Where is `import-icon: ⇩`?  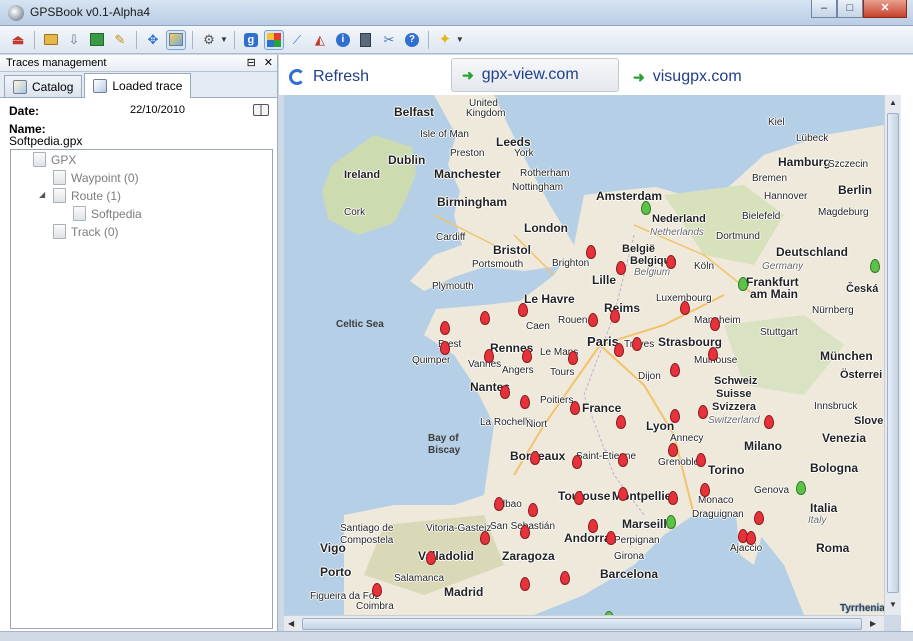 import-icon: ⇩ is located at coordinates (74, 40).